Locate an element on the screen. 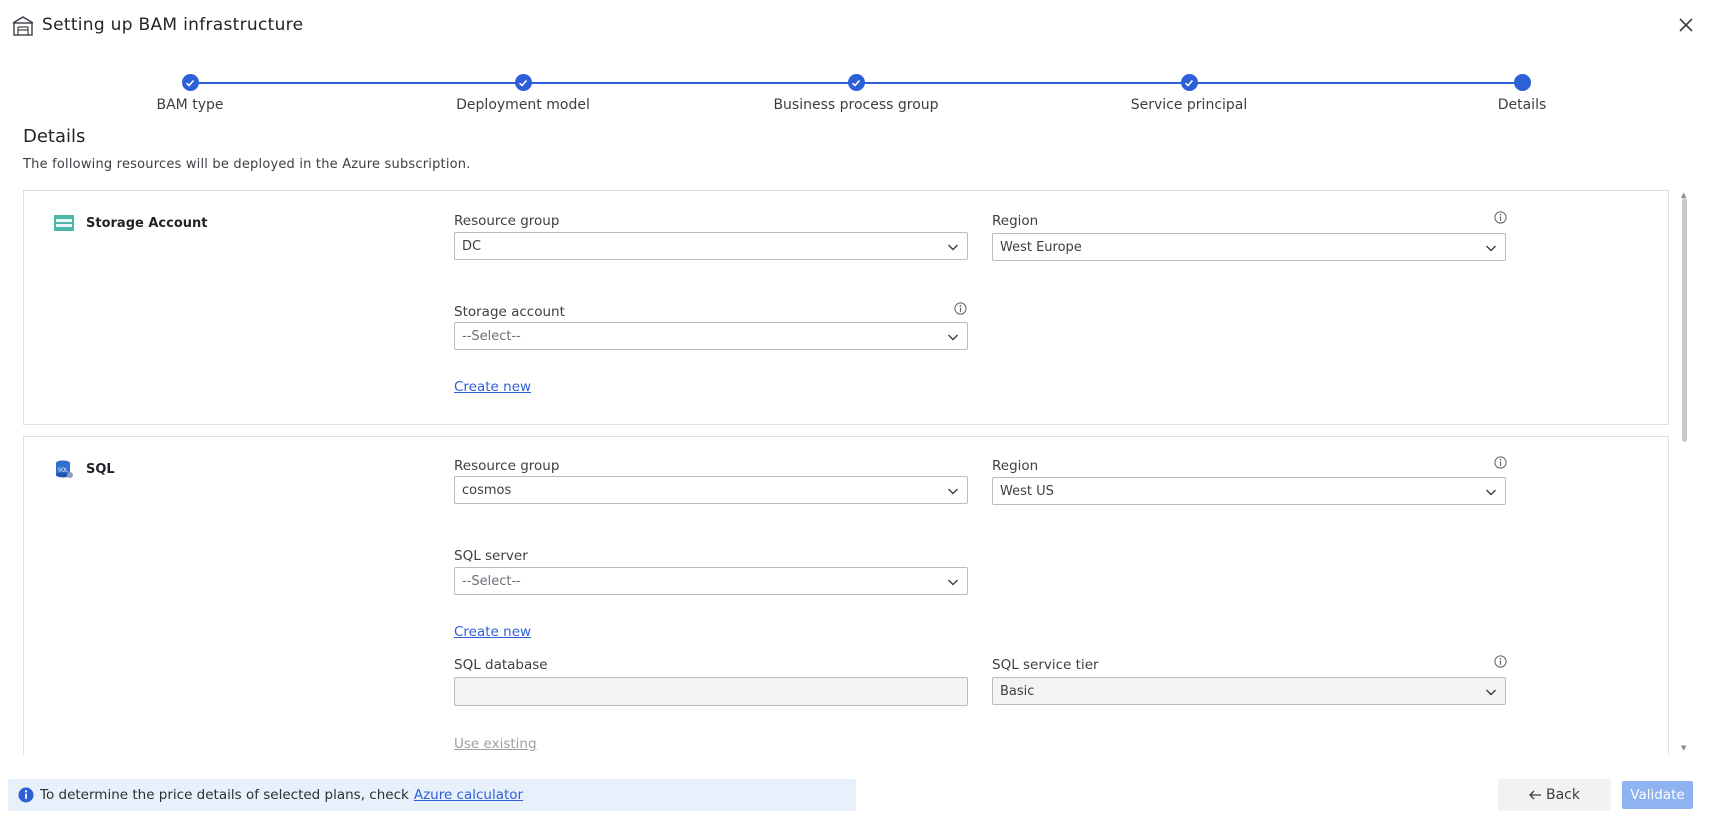  step-bam-type: BAM type is located at coordinates (190, 93).